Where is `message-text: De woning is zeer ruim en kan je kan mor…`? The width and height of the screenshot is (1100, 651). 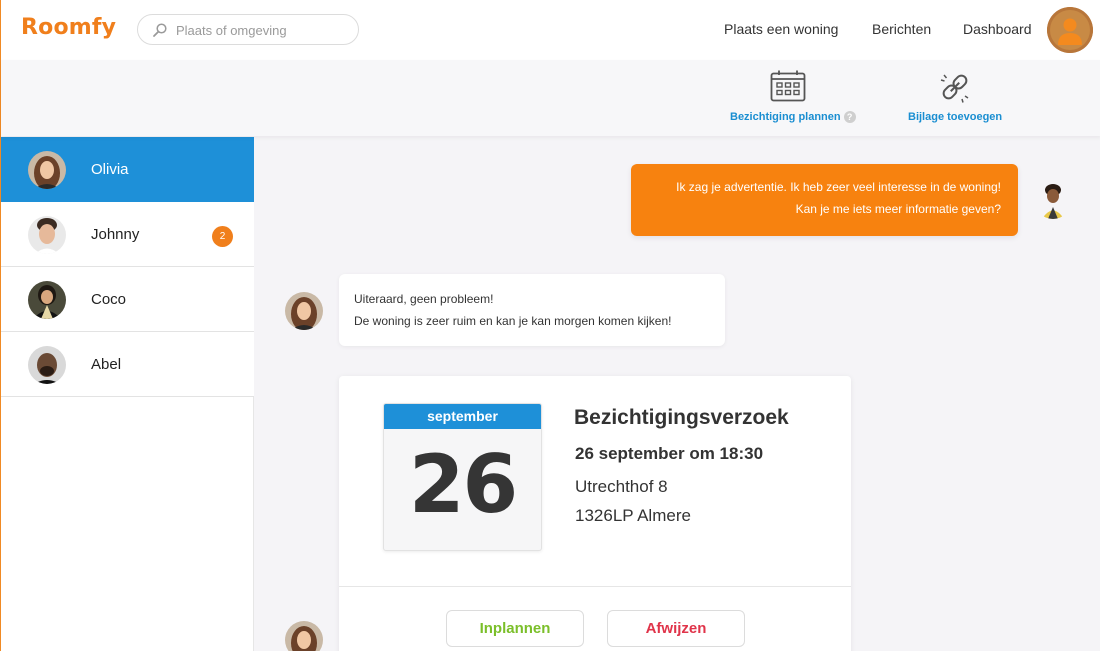 message-text: De woning is zeer ruim en kan je kan mor… is located at coordinates (513, 321).